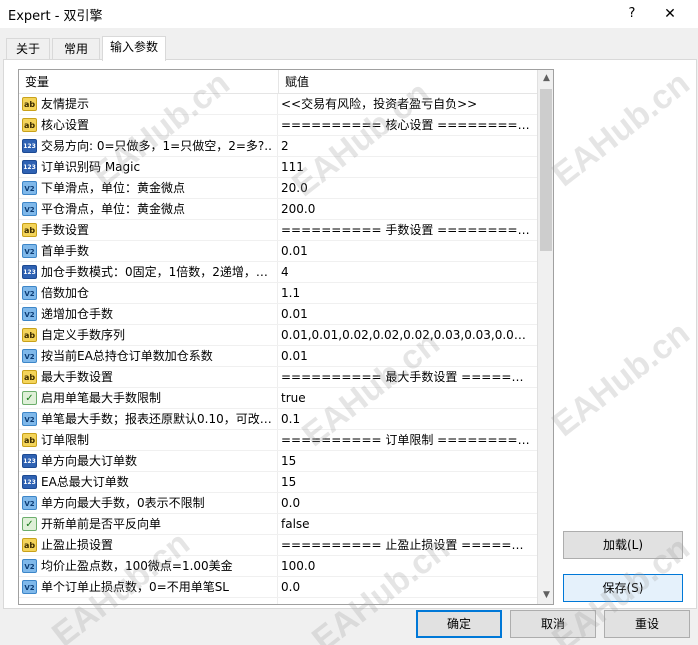 Image resolution: width=698 pixels, height=645 pixels. Describe the element at coordinates (278, 440) in the screenshot. I see `table-row: ab 订单限制 ========== 订单限制 ==========` at that location.